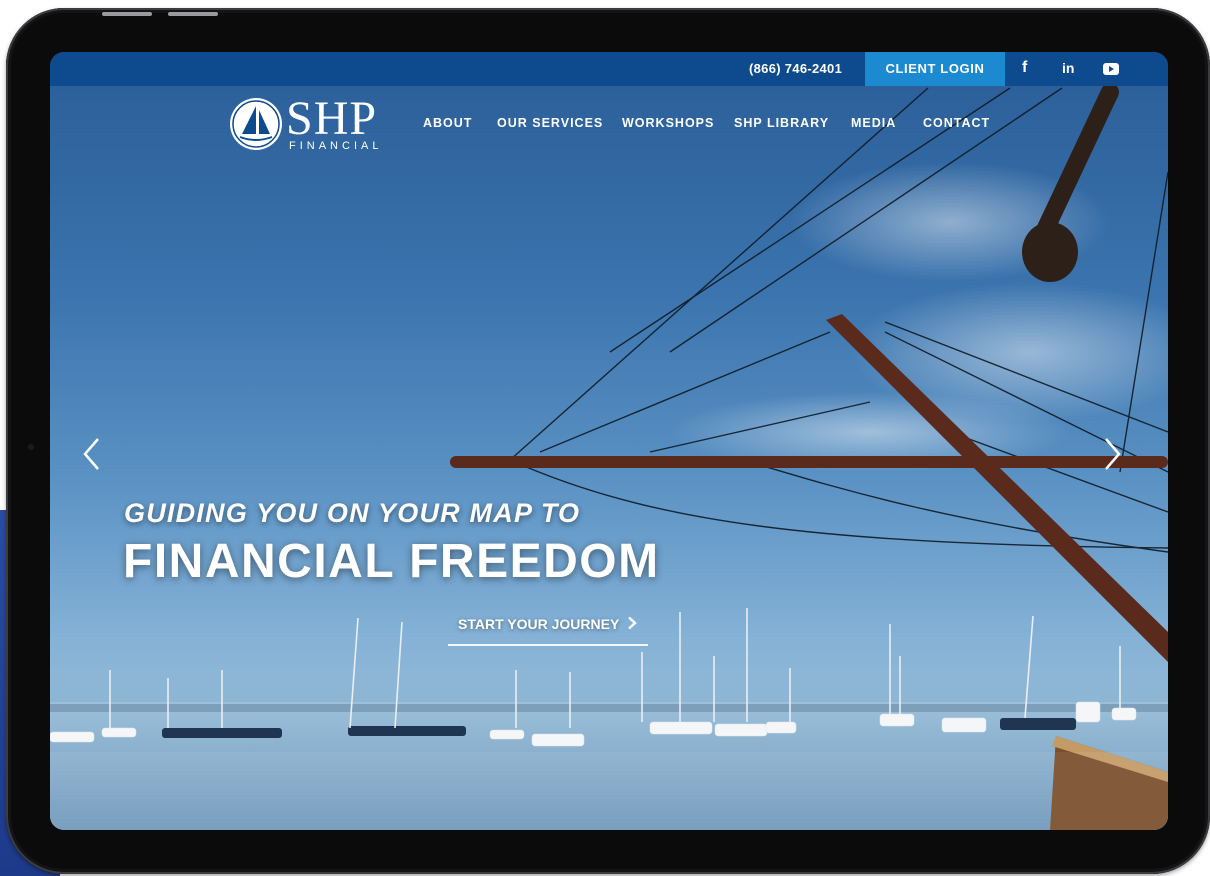 This screenshot has height=876, width=1210. I want to click on slider-next-button, so click(1112, 454).